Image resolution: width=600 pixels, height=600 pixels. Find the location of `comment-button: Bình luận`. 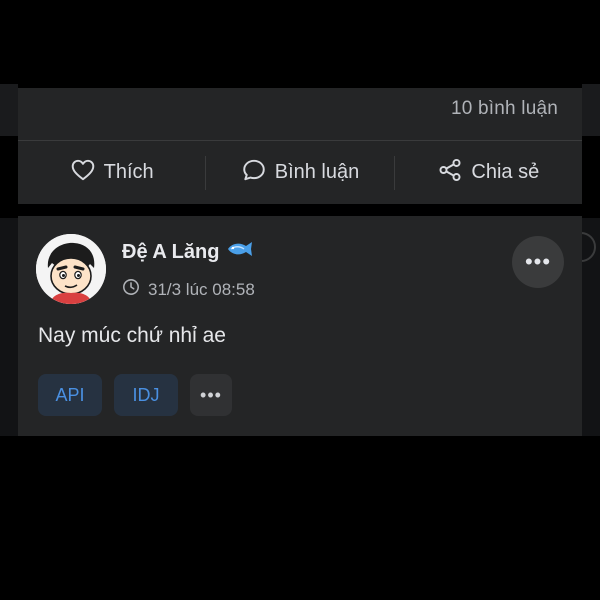

comment-button: Bình luận is located at coordinates (299, 172).